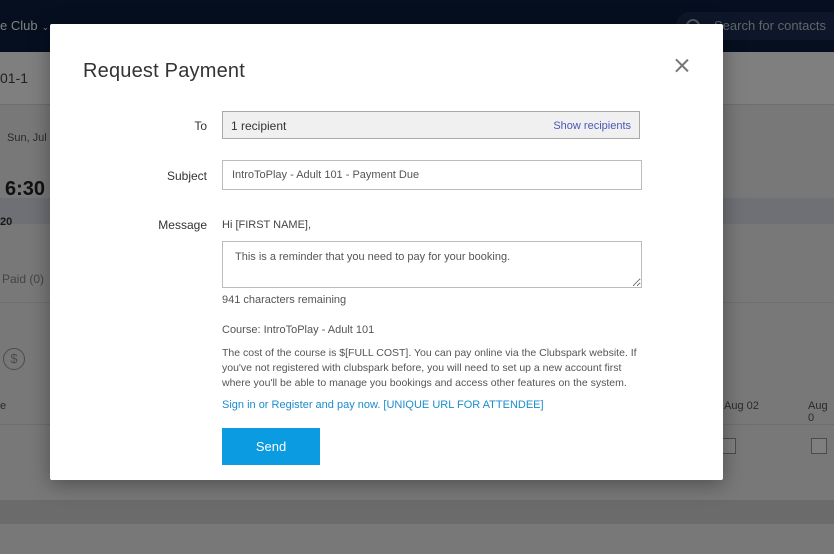 The image size is (834, 554). I want to click on dialog-title: Request Payment, so click(164, 71).